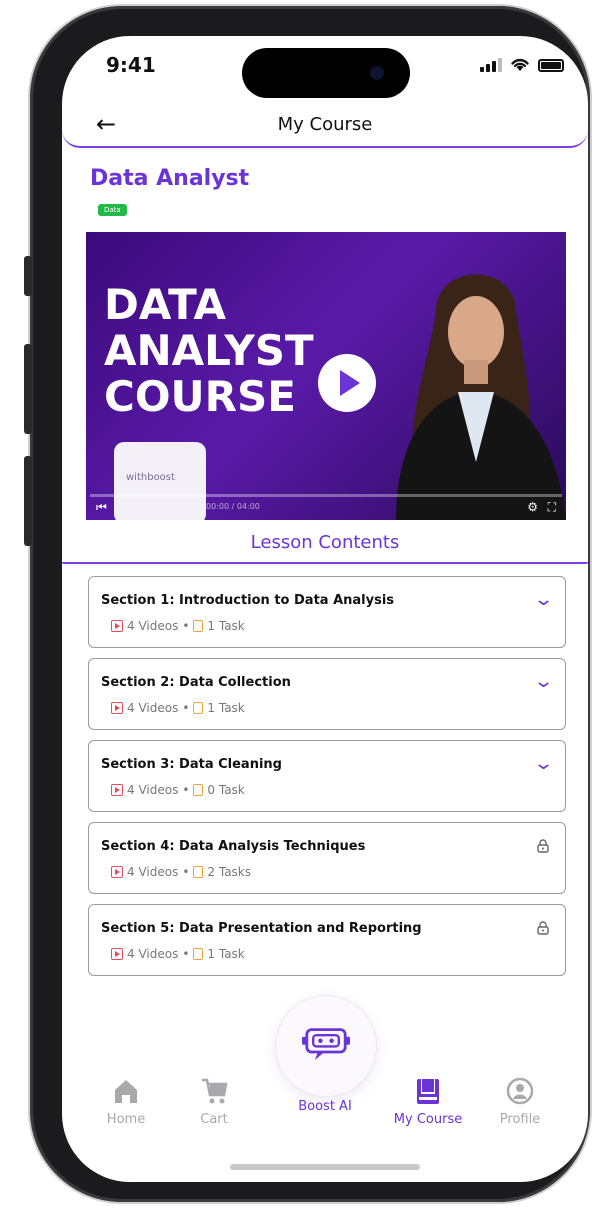  What do you see at coordinates (377, 73) in the screenshot?
I see `camera-icon` at bounding box center [377, 73].